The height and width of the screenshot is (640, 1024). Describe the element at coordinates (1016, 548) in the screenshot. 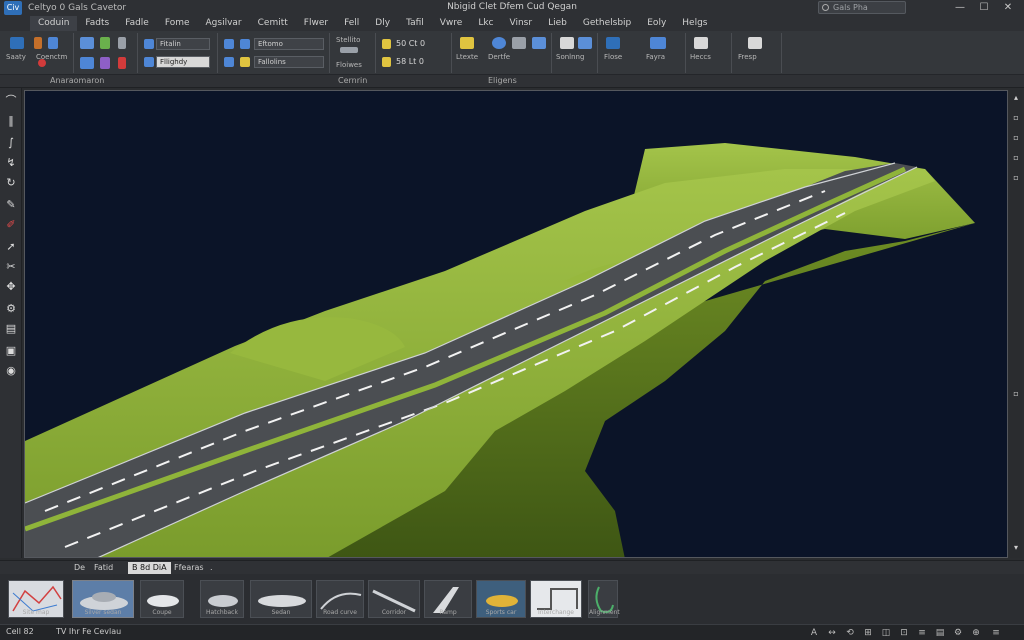

I see `scroll-down-icon: ▾` at that location.